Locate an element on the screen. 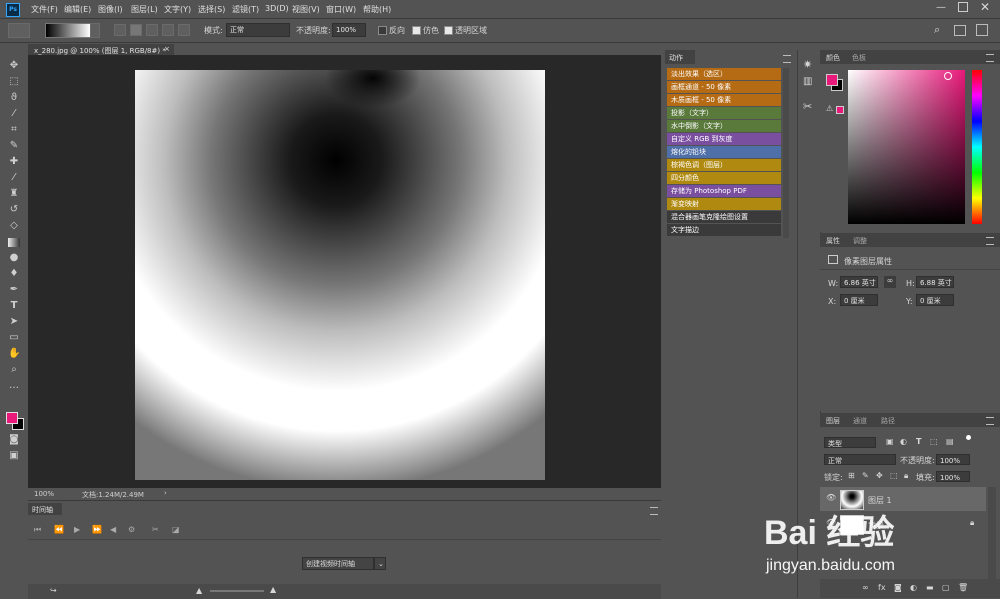  color-field is located at coordinates (906, 147).